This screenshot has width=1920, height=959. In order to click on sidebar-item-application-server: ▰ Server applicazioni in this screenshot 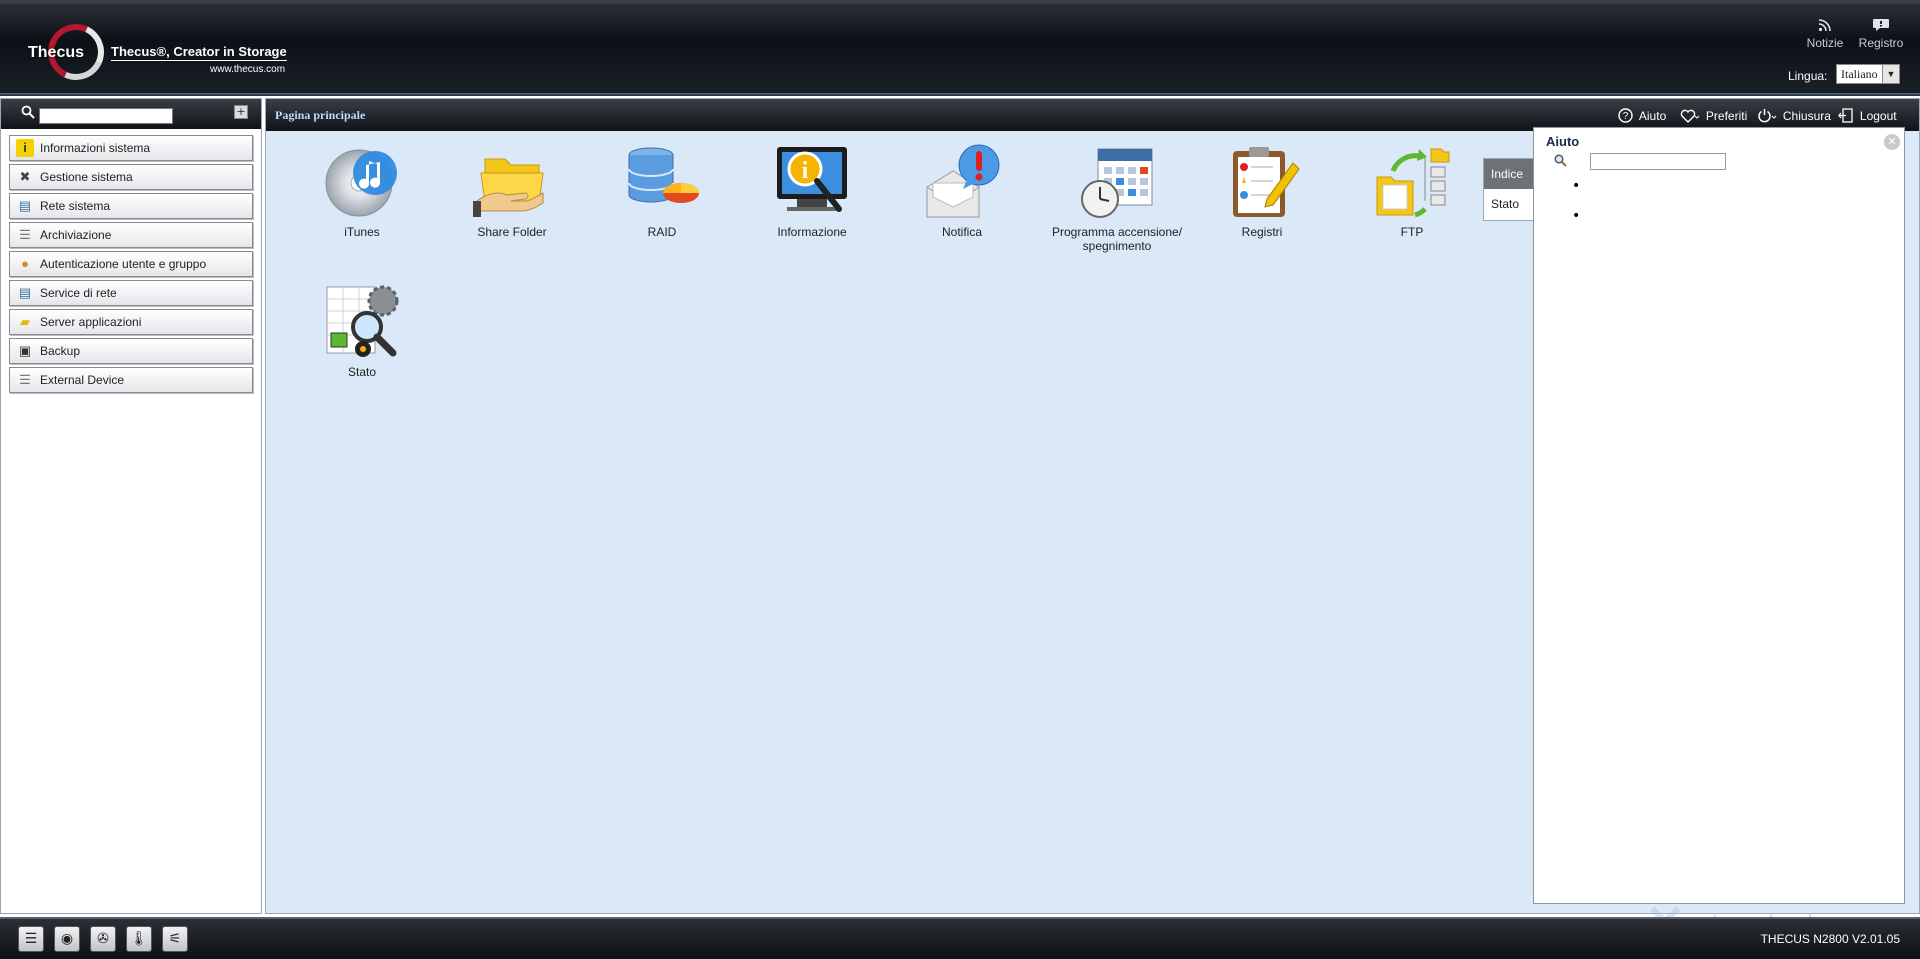, I will do `click(131, 322)`.